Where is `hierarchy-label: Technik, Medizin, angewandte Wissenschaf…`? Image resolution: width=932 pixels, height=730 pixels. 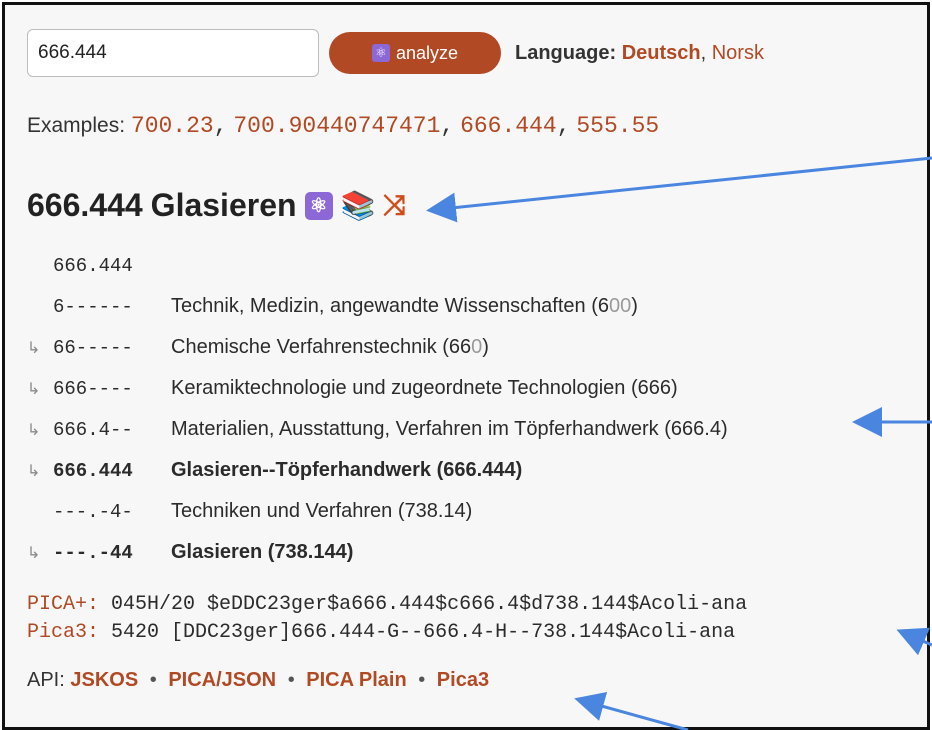 hierarchy-label: Technik, Medizin, angewandte Wissenschaf… is located at coordinates (404, 306).